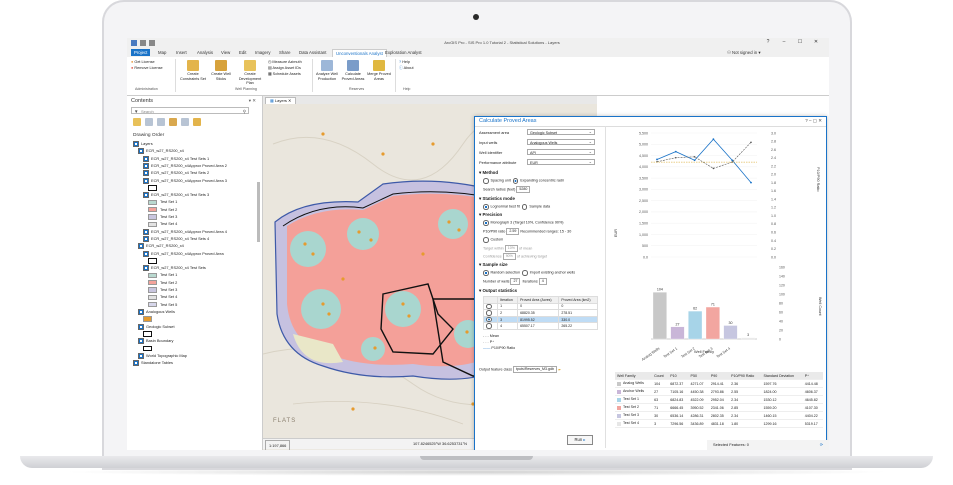 This screenshot has height=485, width=953. What do you see at coordinates (486, 223) in the screenshot?
I see `monograph-radio` at bounding box center [486, 223].